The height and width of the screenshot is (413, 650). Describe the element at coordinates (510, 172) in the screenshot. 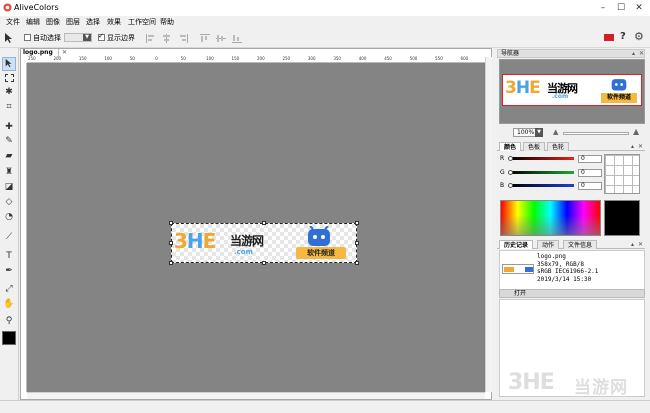

I see `green-slider-handle` at that location.